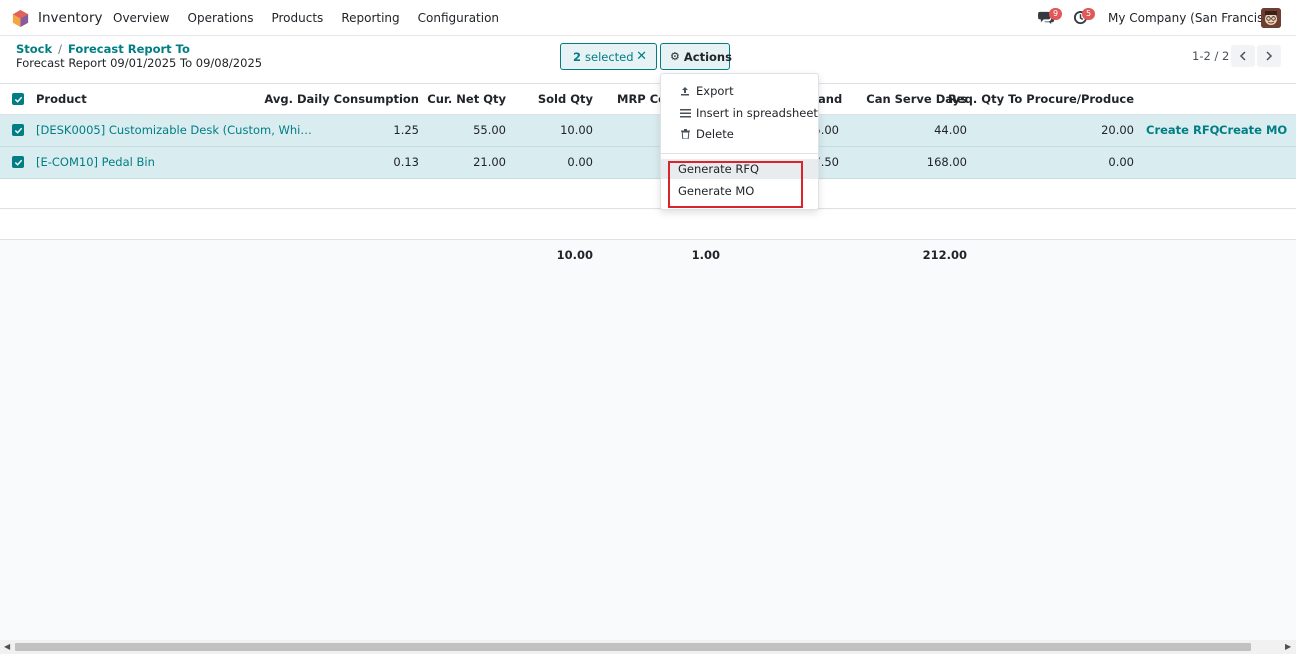 This screenshot has width=1296, height=654. I want to click on dropdown-delete: Delete, so click(739, 134).